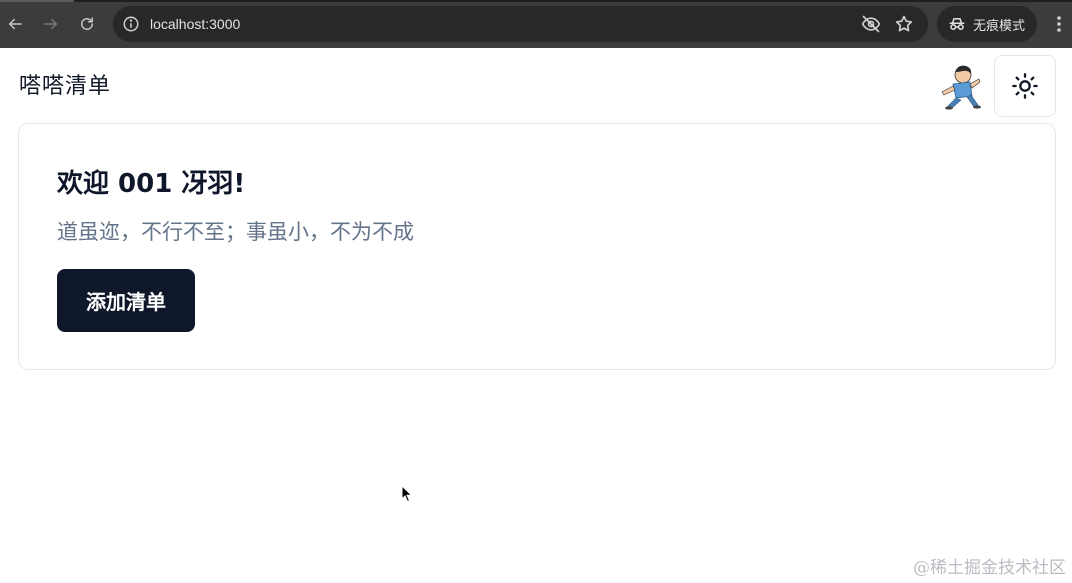 The width and height of the screenshot is (1072, 583). What do you see at coordinates (65, 87) in the screenshot?
I see `app-title: 嗒嗒清单` at bounding box center [65, 87].